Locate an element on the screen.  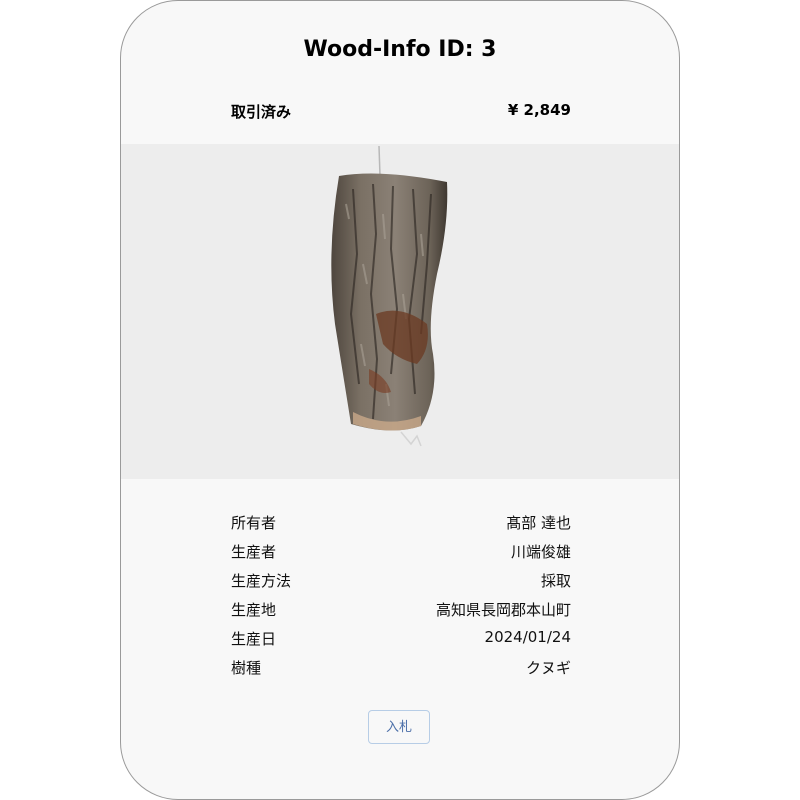
method-value: 採取 is located at coordinates (555, 581).